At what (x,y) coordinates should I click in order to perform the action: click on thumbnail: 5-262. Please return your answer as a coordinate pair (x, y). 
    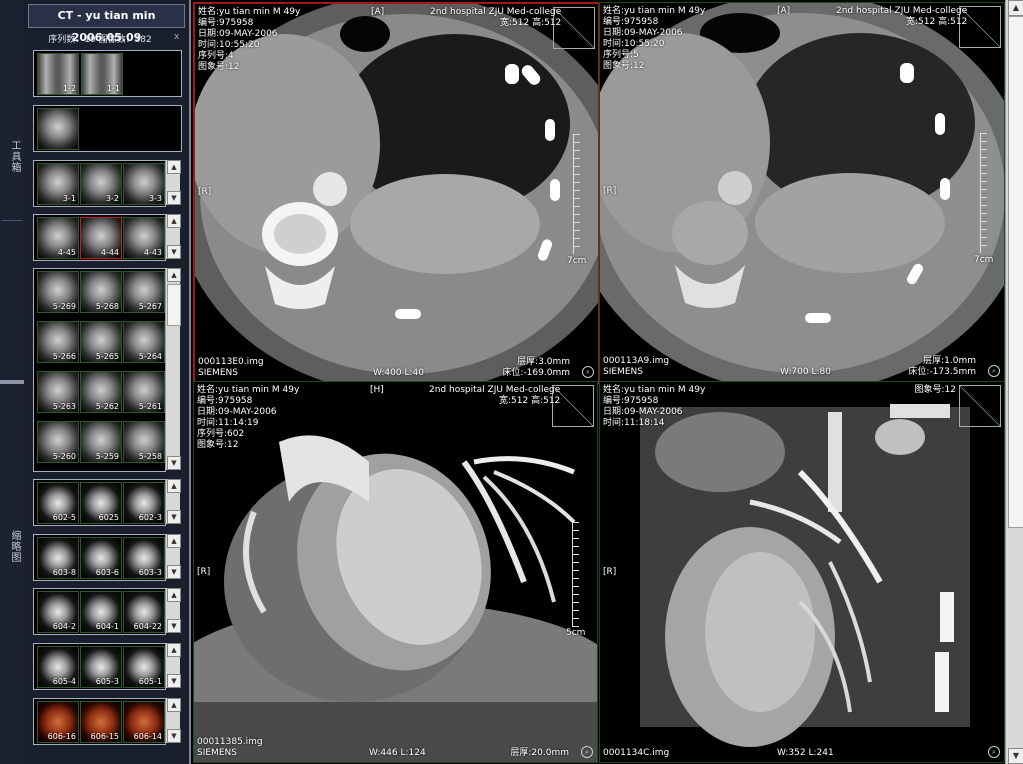
    Looking at the image, I should click on (101, 392).